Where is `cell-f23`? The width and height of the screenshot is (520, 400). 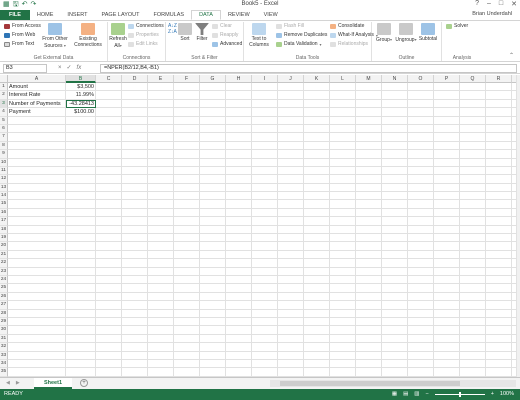
cell-f23 is located at coordinates (187, 271).